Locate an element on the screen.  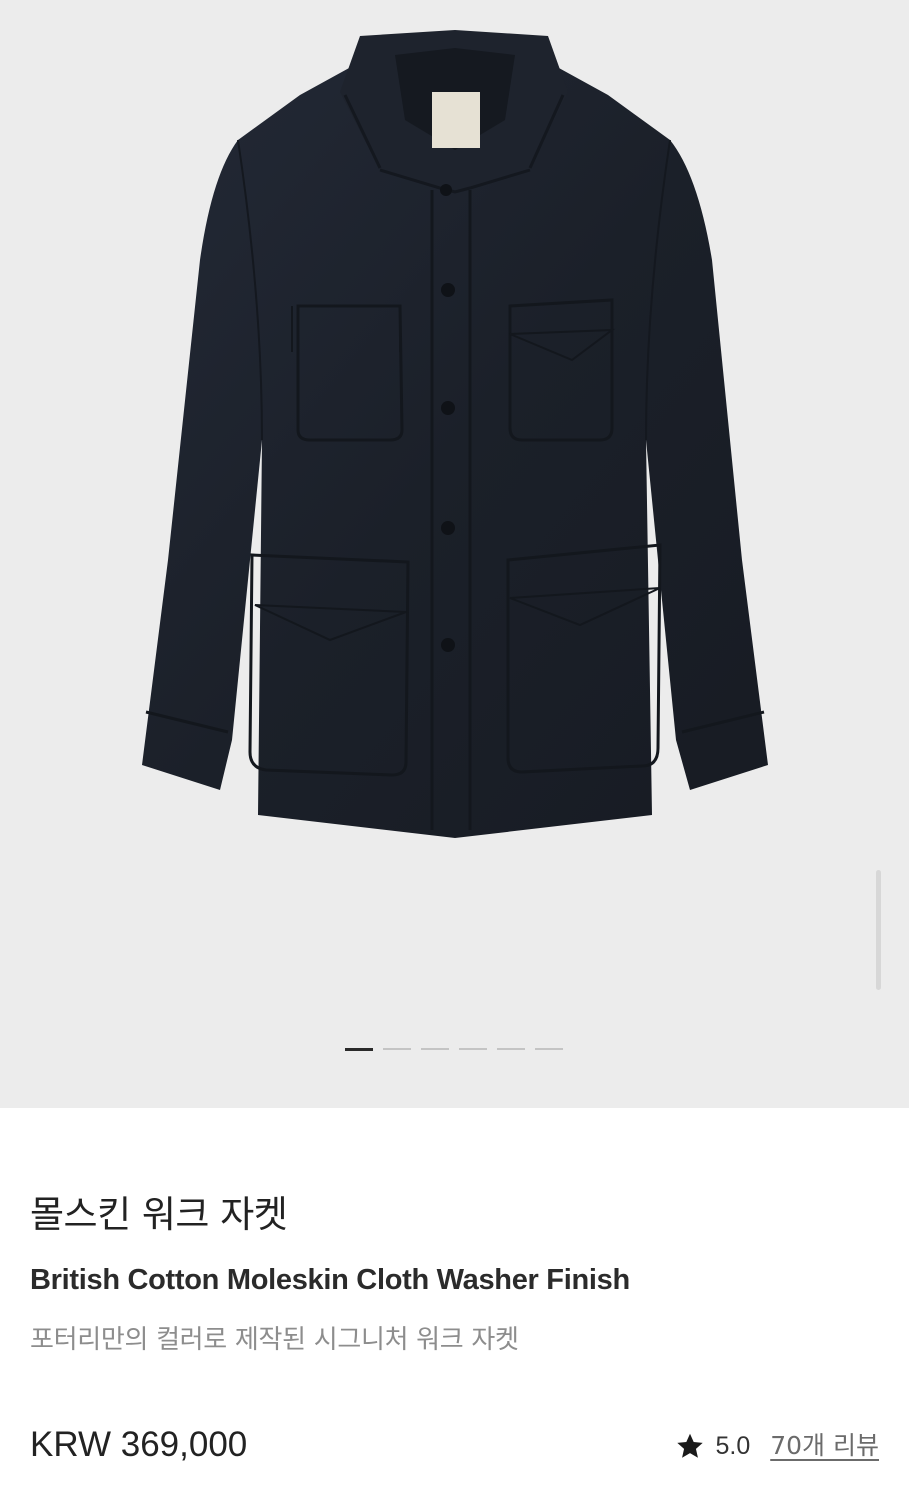
reviews-link: 70개 리뷰 is located at coordinates (824, 1446).